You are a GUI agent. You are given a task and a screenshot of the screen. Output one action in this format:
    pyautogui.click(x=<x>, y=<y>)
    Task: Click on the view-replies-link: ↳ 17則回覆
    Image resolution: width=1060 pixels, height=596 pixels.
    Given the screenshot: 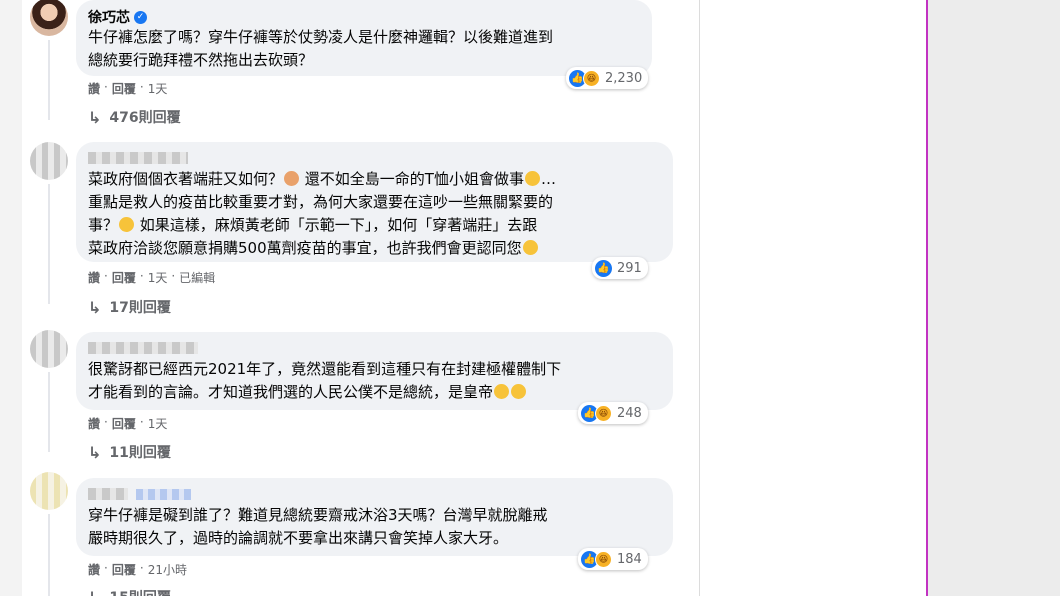 What is the action you would take?
    pyautogui.click(x=129, y=307)
    